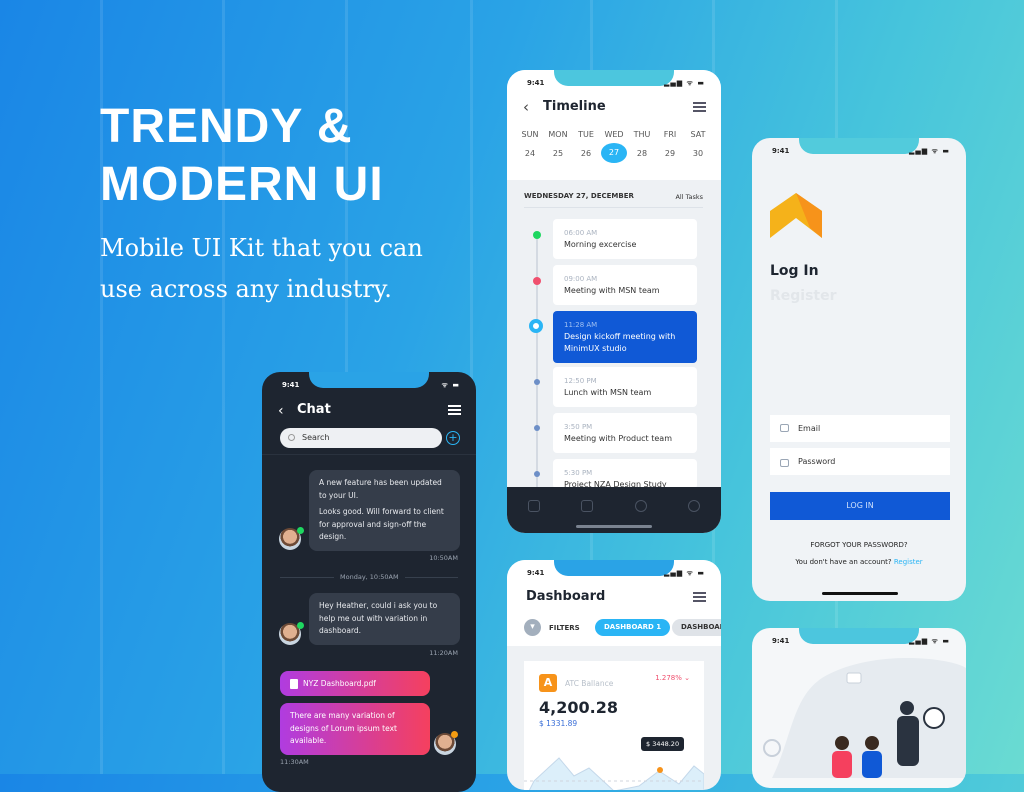  What do you see at coordinates (642, 134) in the screenshot?
I see `weekday-thu: THU` at bounding box center [642, 134].